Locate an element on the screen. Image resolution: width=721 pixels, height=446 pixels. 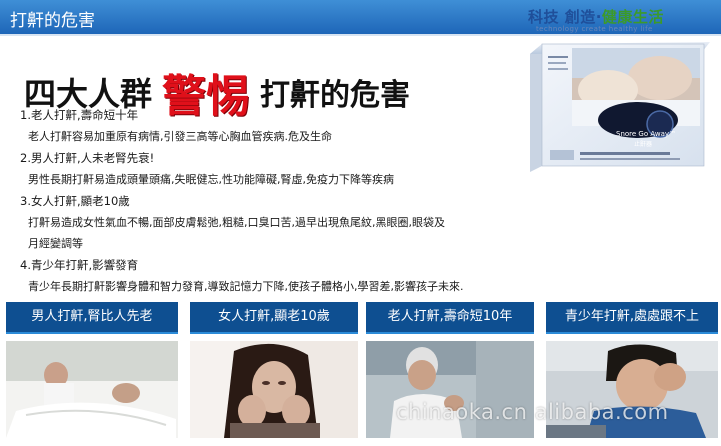
photo-tired-woman is located at coordinates (274, 389).